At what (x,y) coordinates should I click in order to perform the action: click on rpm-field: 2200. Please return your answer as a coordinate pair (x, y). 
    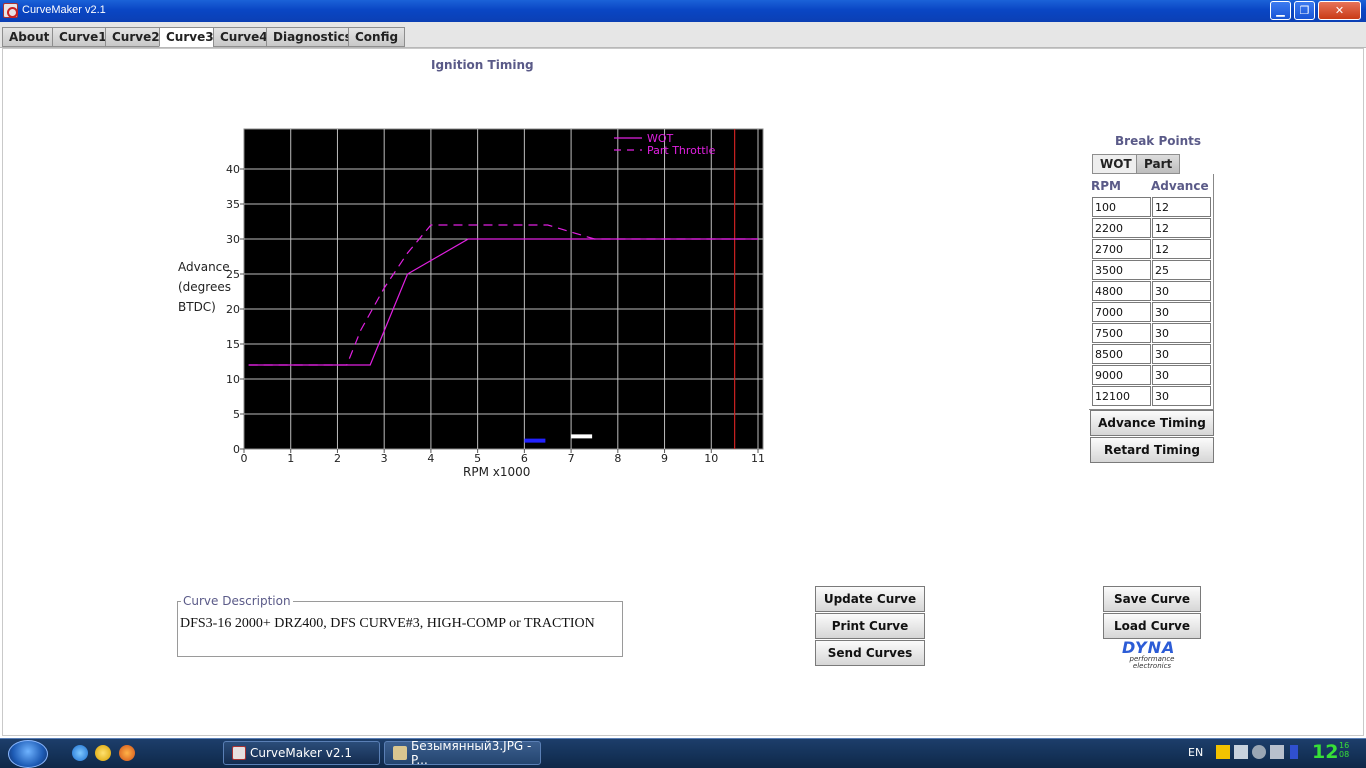
    Looking at the image, I should click on (1121, 228).